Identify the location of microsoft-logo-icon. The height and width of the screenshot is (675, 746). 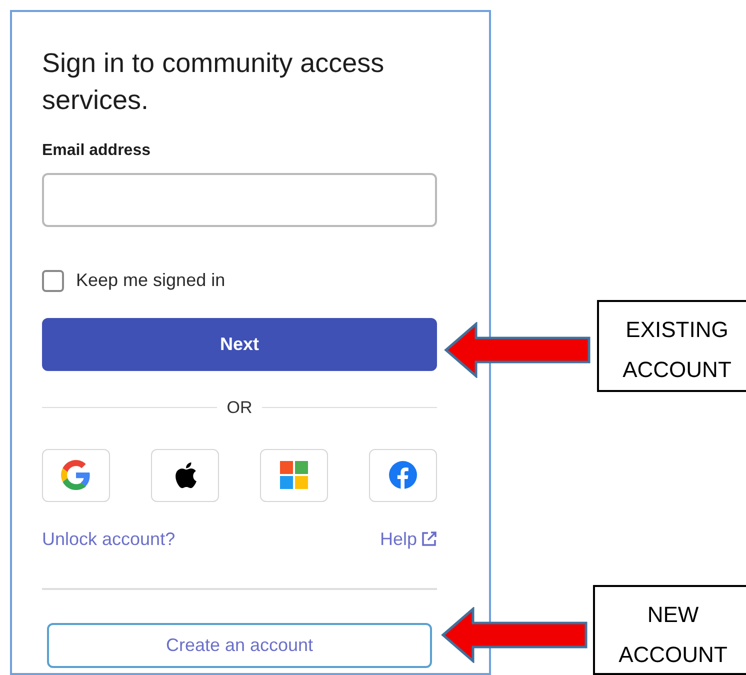
(294, 475).